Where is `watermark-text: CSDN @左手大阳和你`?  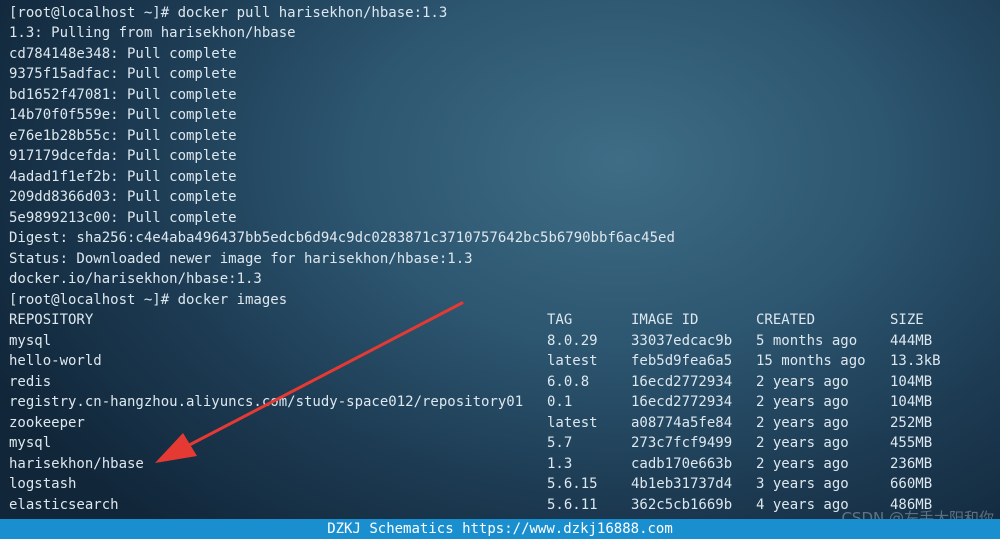 watermark-text: CSDN @左手大阳和你 is located at coordinates (917, 514).